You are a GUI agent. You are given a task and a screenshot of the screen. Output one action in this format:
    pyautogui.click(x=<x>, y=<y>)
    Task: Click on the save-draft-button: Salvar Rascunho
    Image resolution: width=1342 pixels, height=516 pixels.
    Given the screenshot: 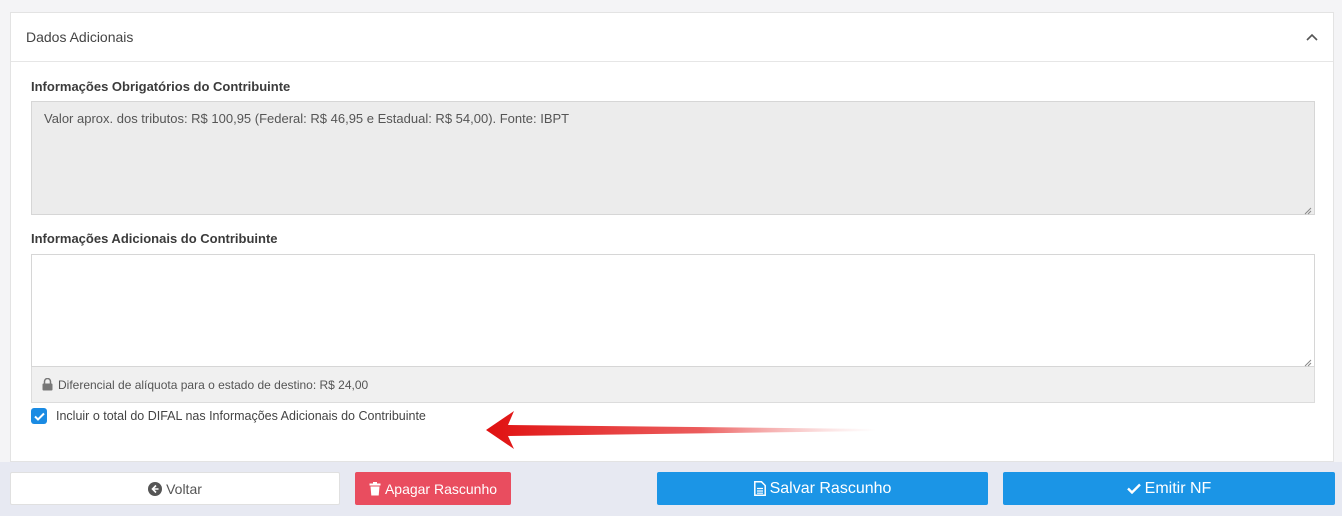 What is the action you would take?
    pyautogui.click(x=822, y=488)
    